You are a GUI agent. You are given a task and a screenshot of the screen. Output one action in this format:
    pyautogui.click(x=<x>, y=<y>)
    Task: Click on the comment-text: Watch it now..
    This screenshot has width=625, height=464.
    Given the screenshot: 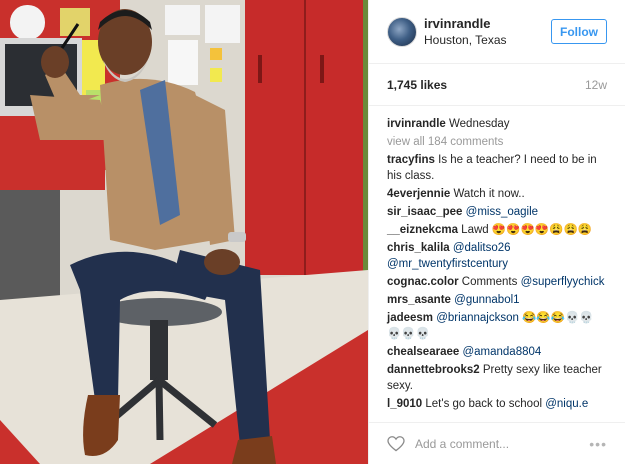 What is the action you would take?
    pyautogui.click(x=489, y=194)
    